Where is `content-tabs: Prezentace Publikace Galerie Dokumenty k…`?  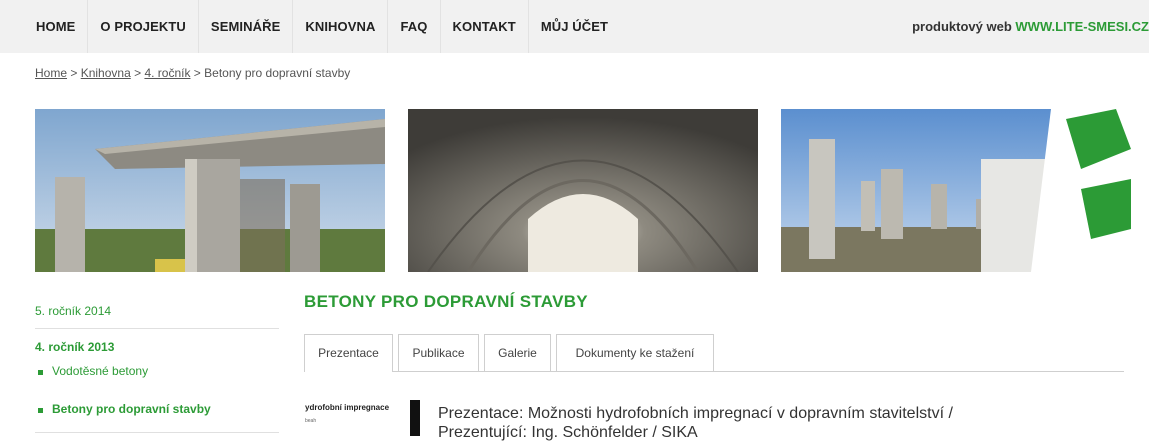
content-tabs: Prezentace Publikace Galerie Dokumenty k… is located at coordinates (714, 353).